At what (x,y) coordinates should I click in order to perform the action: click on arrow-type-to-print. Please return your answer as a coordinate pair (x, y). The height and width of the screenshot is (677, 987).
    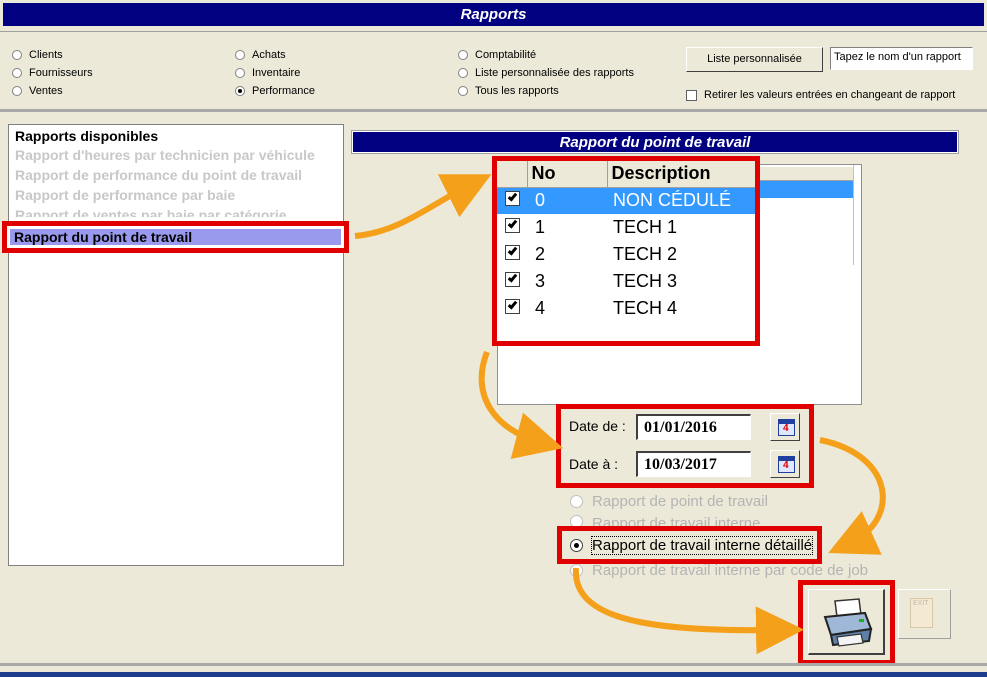
    Looking at the image, I should click on (688, 611).